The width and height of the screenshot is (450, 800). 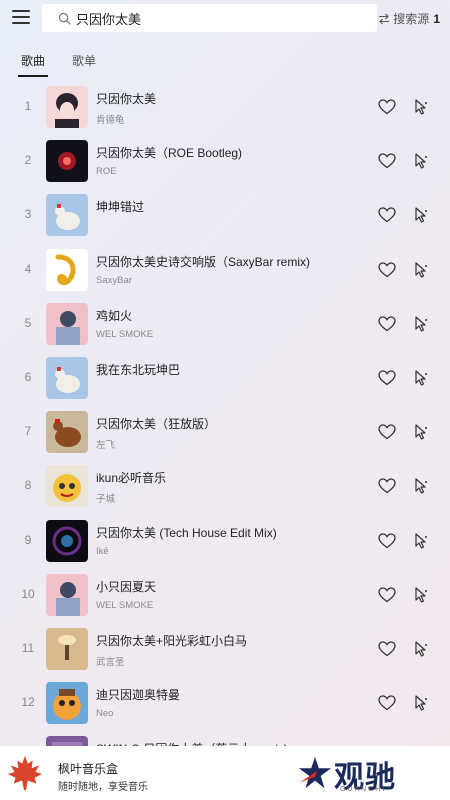 What do you see at coordinates (225, 707) in the screenshot?
I see `song-row: 12 迪只因迦奥特曼 Neo` at bounding box center [225, 707].